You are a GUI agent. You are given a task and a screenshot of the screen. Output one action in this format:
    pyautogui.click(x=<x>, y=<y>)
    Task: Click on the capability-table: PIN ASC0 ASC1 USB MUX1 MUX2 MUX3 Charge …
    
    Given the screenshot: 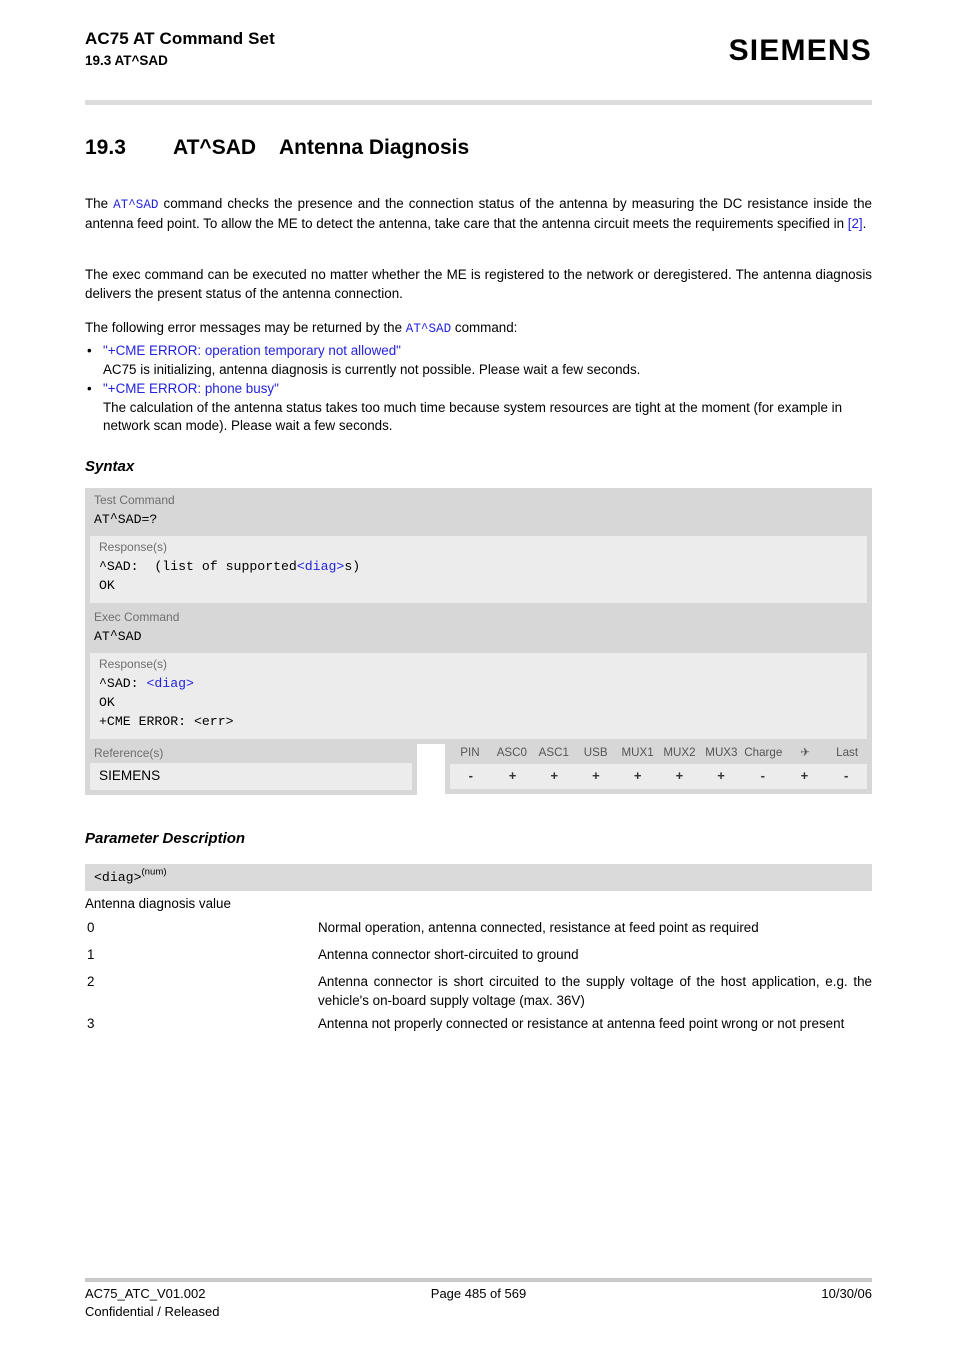 What is the action you would take?
    pyautogui.click(x=658, y=767)
    